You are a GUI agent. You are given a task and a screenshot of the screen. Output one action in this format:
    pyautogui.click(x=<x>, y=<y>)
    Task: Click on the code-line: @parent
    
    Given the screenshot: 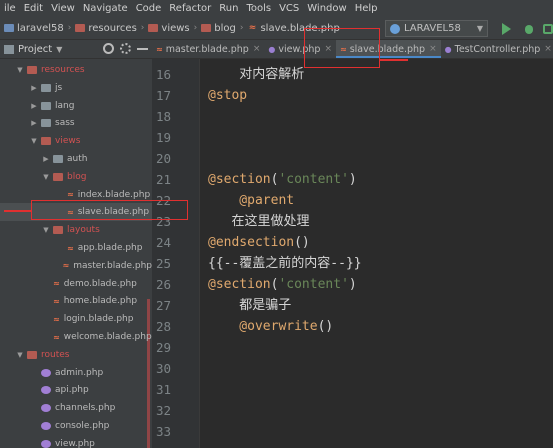 What is the action you would take?
    pyautogui.click(x=251, y=200)
    